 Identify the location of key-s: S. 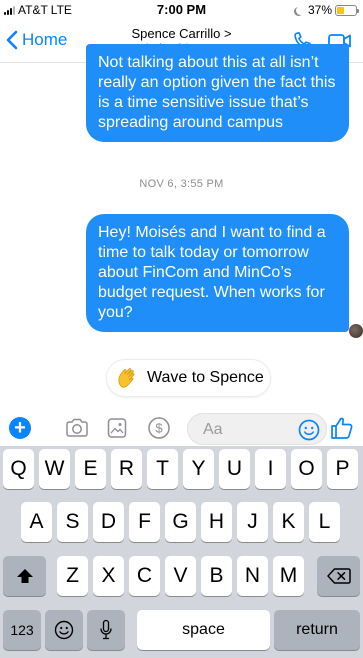
(72, 522).